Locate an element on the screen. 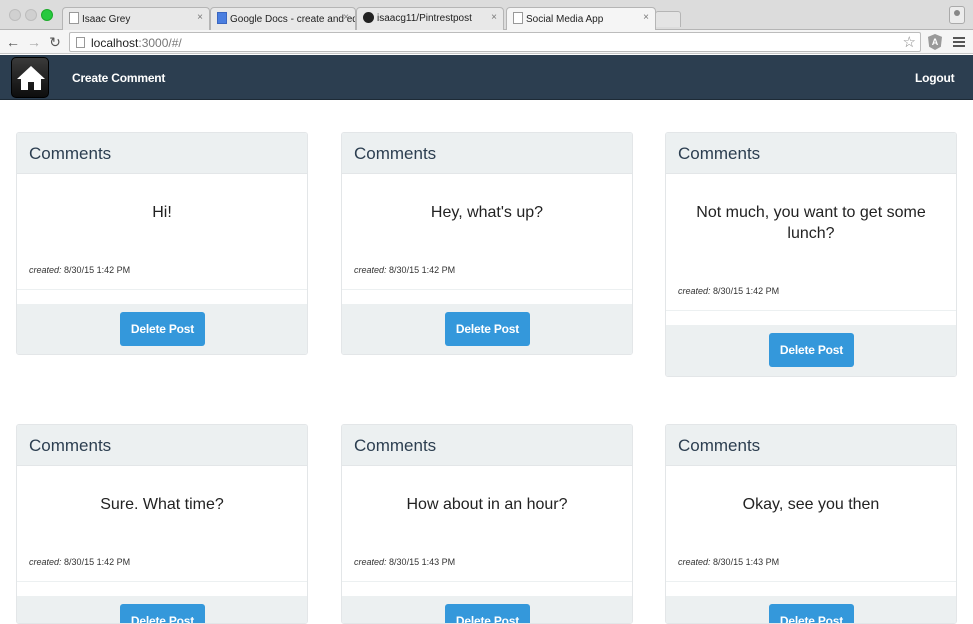 This screenshot has height=624, width=973. github-icon is located at coordinates (368, 17).